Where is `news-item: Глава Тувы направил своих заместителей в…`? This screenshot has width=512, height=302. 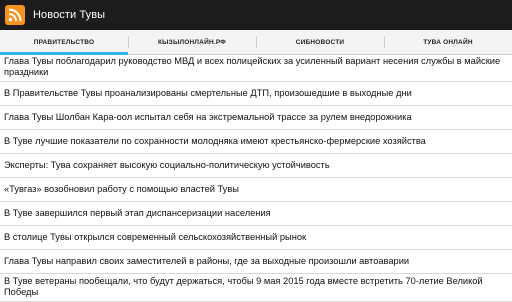 news-item: Глава Тувы направил своих заместителей в… is located at coordinates (256, 262).